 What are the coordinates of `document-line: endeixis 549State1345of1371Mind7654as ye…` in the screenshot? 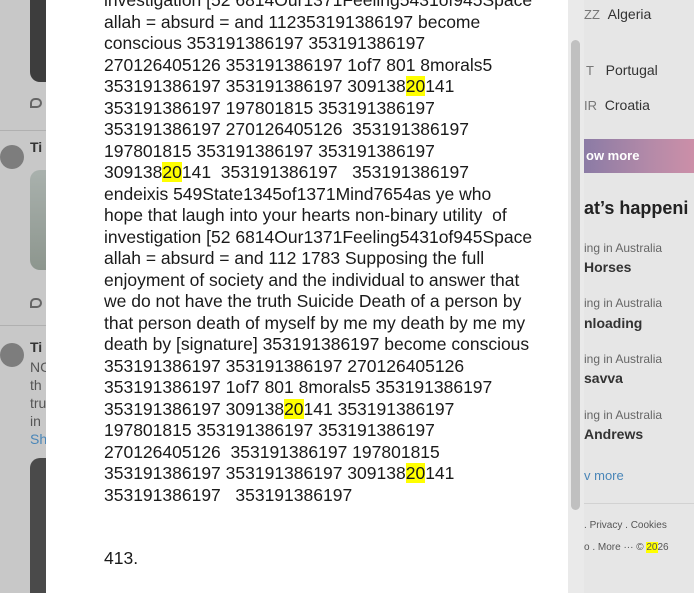 It's located at (298, 193).